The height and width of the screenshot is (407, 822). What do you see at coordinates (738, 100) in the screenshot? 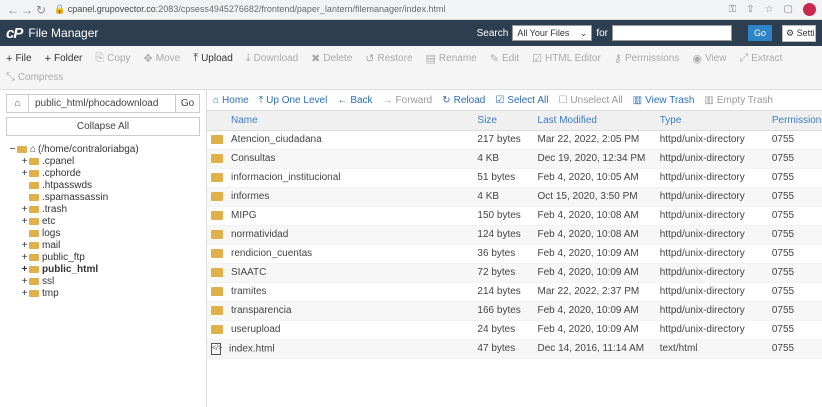
I see `empty-trash-button: ▥ Empty Trash` at bounding box center [738, 100].